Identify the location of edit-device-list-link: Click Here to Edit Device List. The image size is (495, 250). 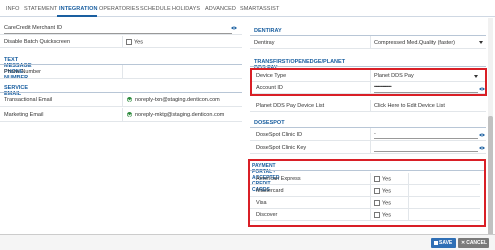
(409, 106).